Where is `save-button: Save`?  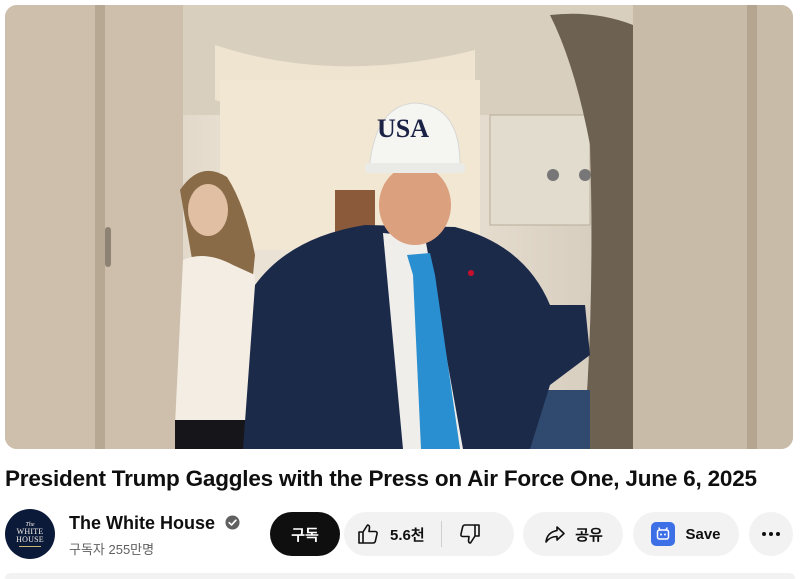 save-button: Save is located at coordinates (686, 534).